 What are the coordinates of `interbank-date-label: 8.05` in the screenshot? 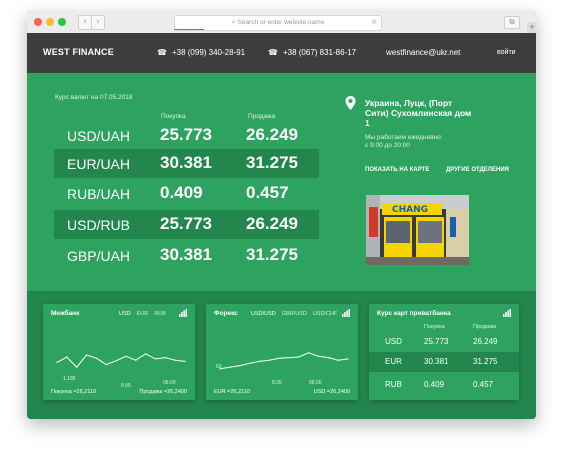 It's located at (126, 386).